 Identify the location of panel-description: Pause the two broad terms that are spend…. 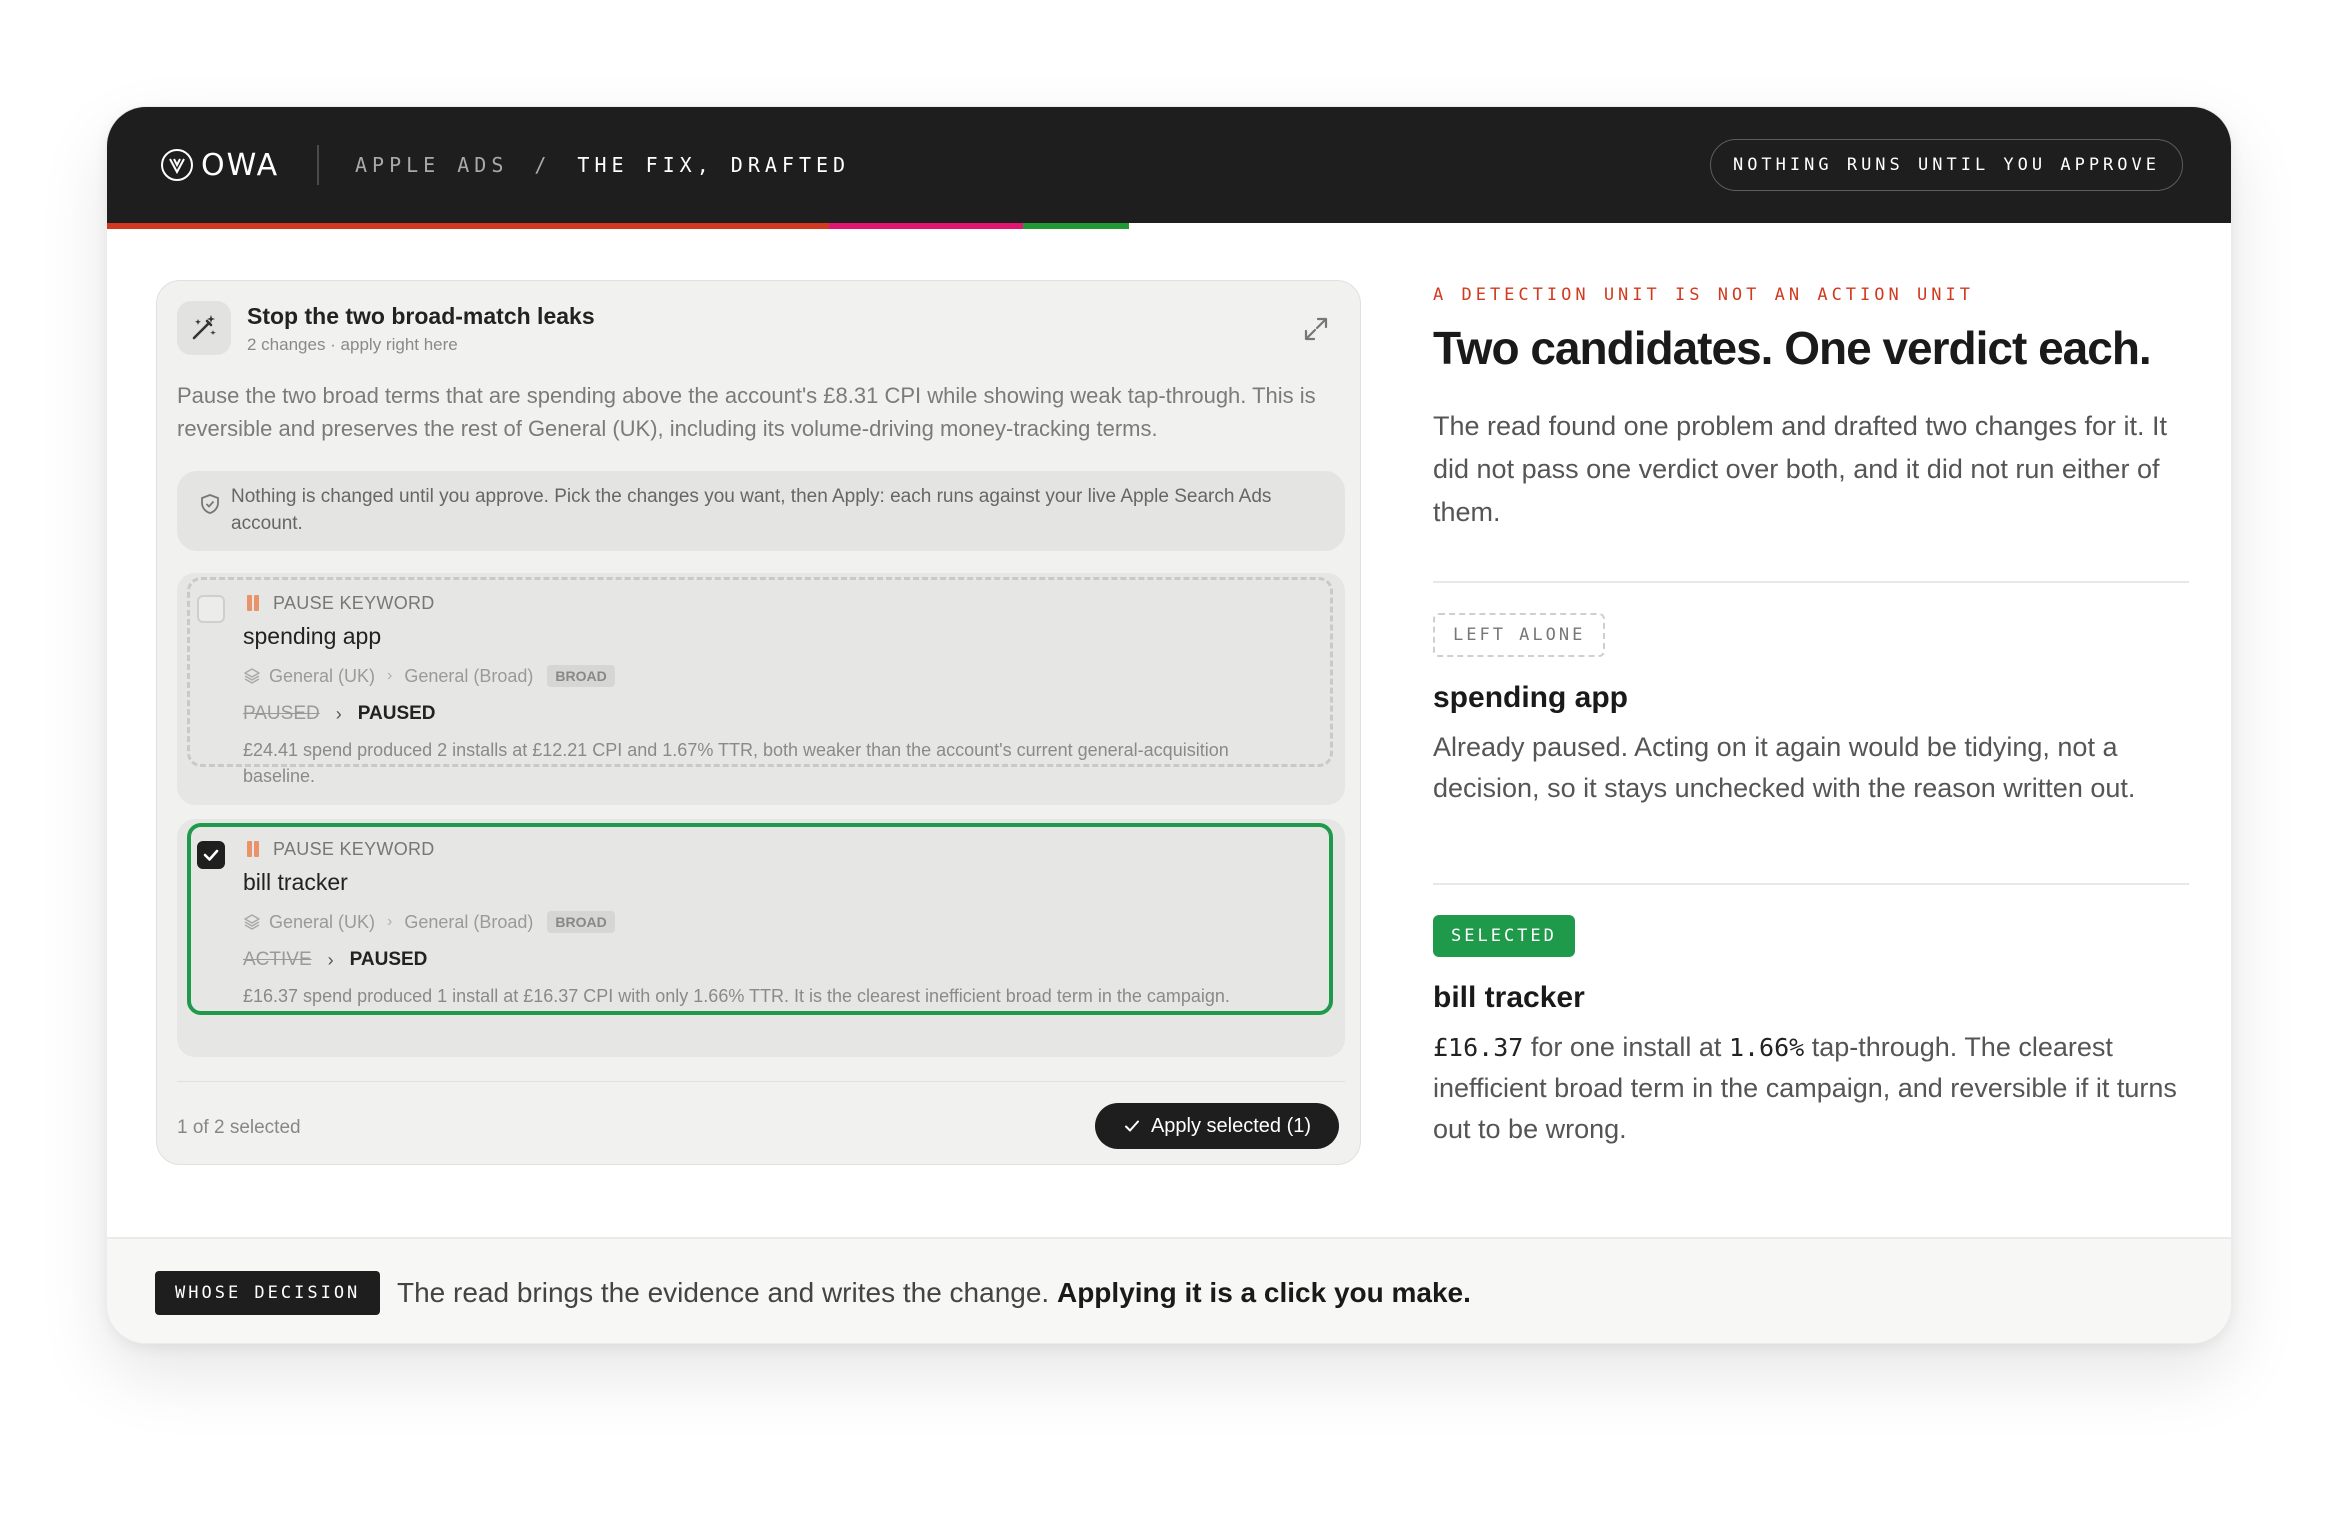
(746, 412).